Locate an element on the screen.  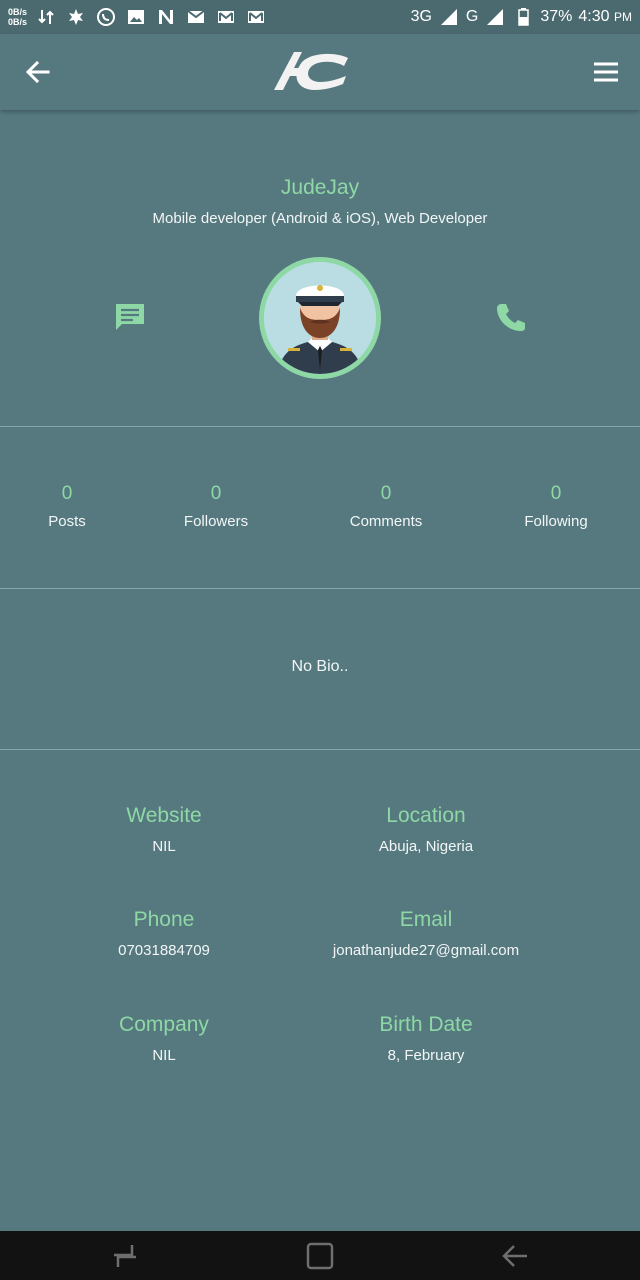
detail-company: Company NIL is located at coordinates (164, 1038).